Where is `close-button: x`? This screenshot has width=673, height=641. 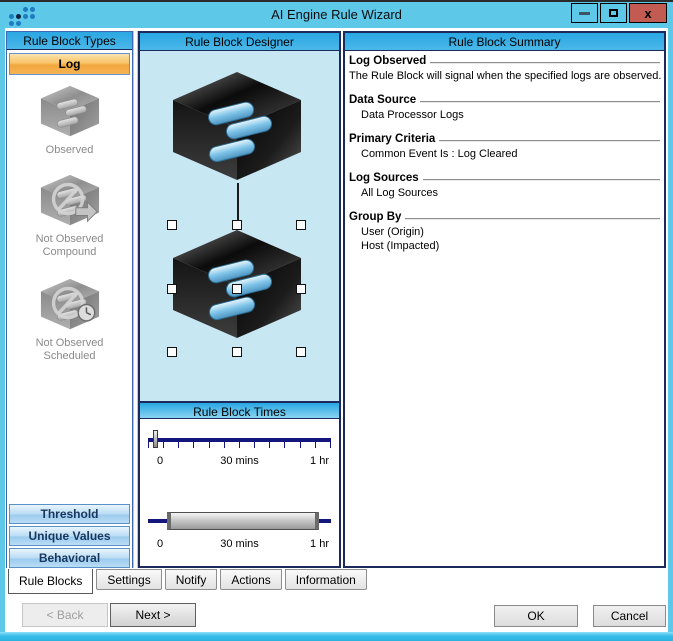
close-button: x is located at coordinates (648, 13).